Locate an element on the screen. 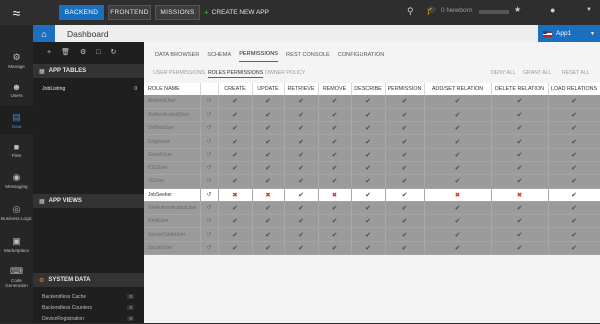  graduation-cap-icon: 🎓 is located at coordinates (431, 10).